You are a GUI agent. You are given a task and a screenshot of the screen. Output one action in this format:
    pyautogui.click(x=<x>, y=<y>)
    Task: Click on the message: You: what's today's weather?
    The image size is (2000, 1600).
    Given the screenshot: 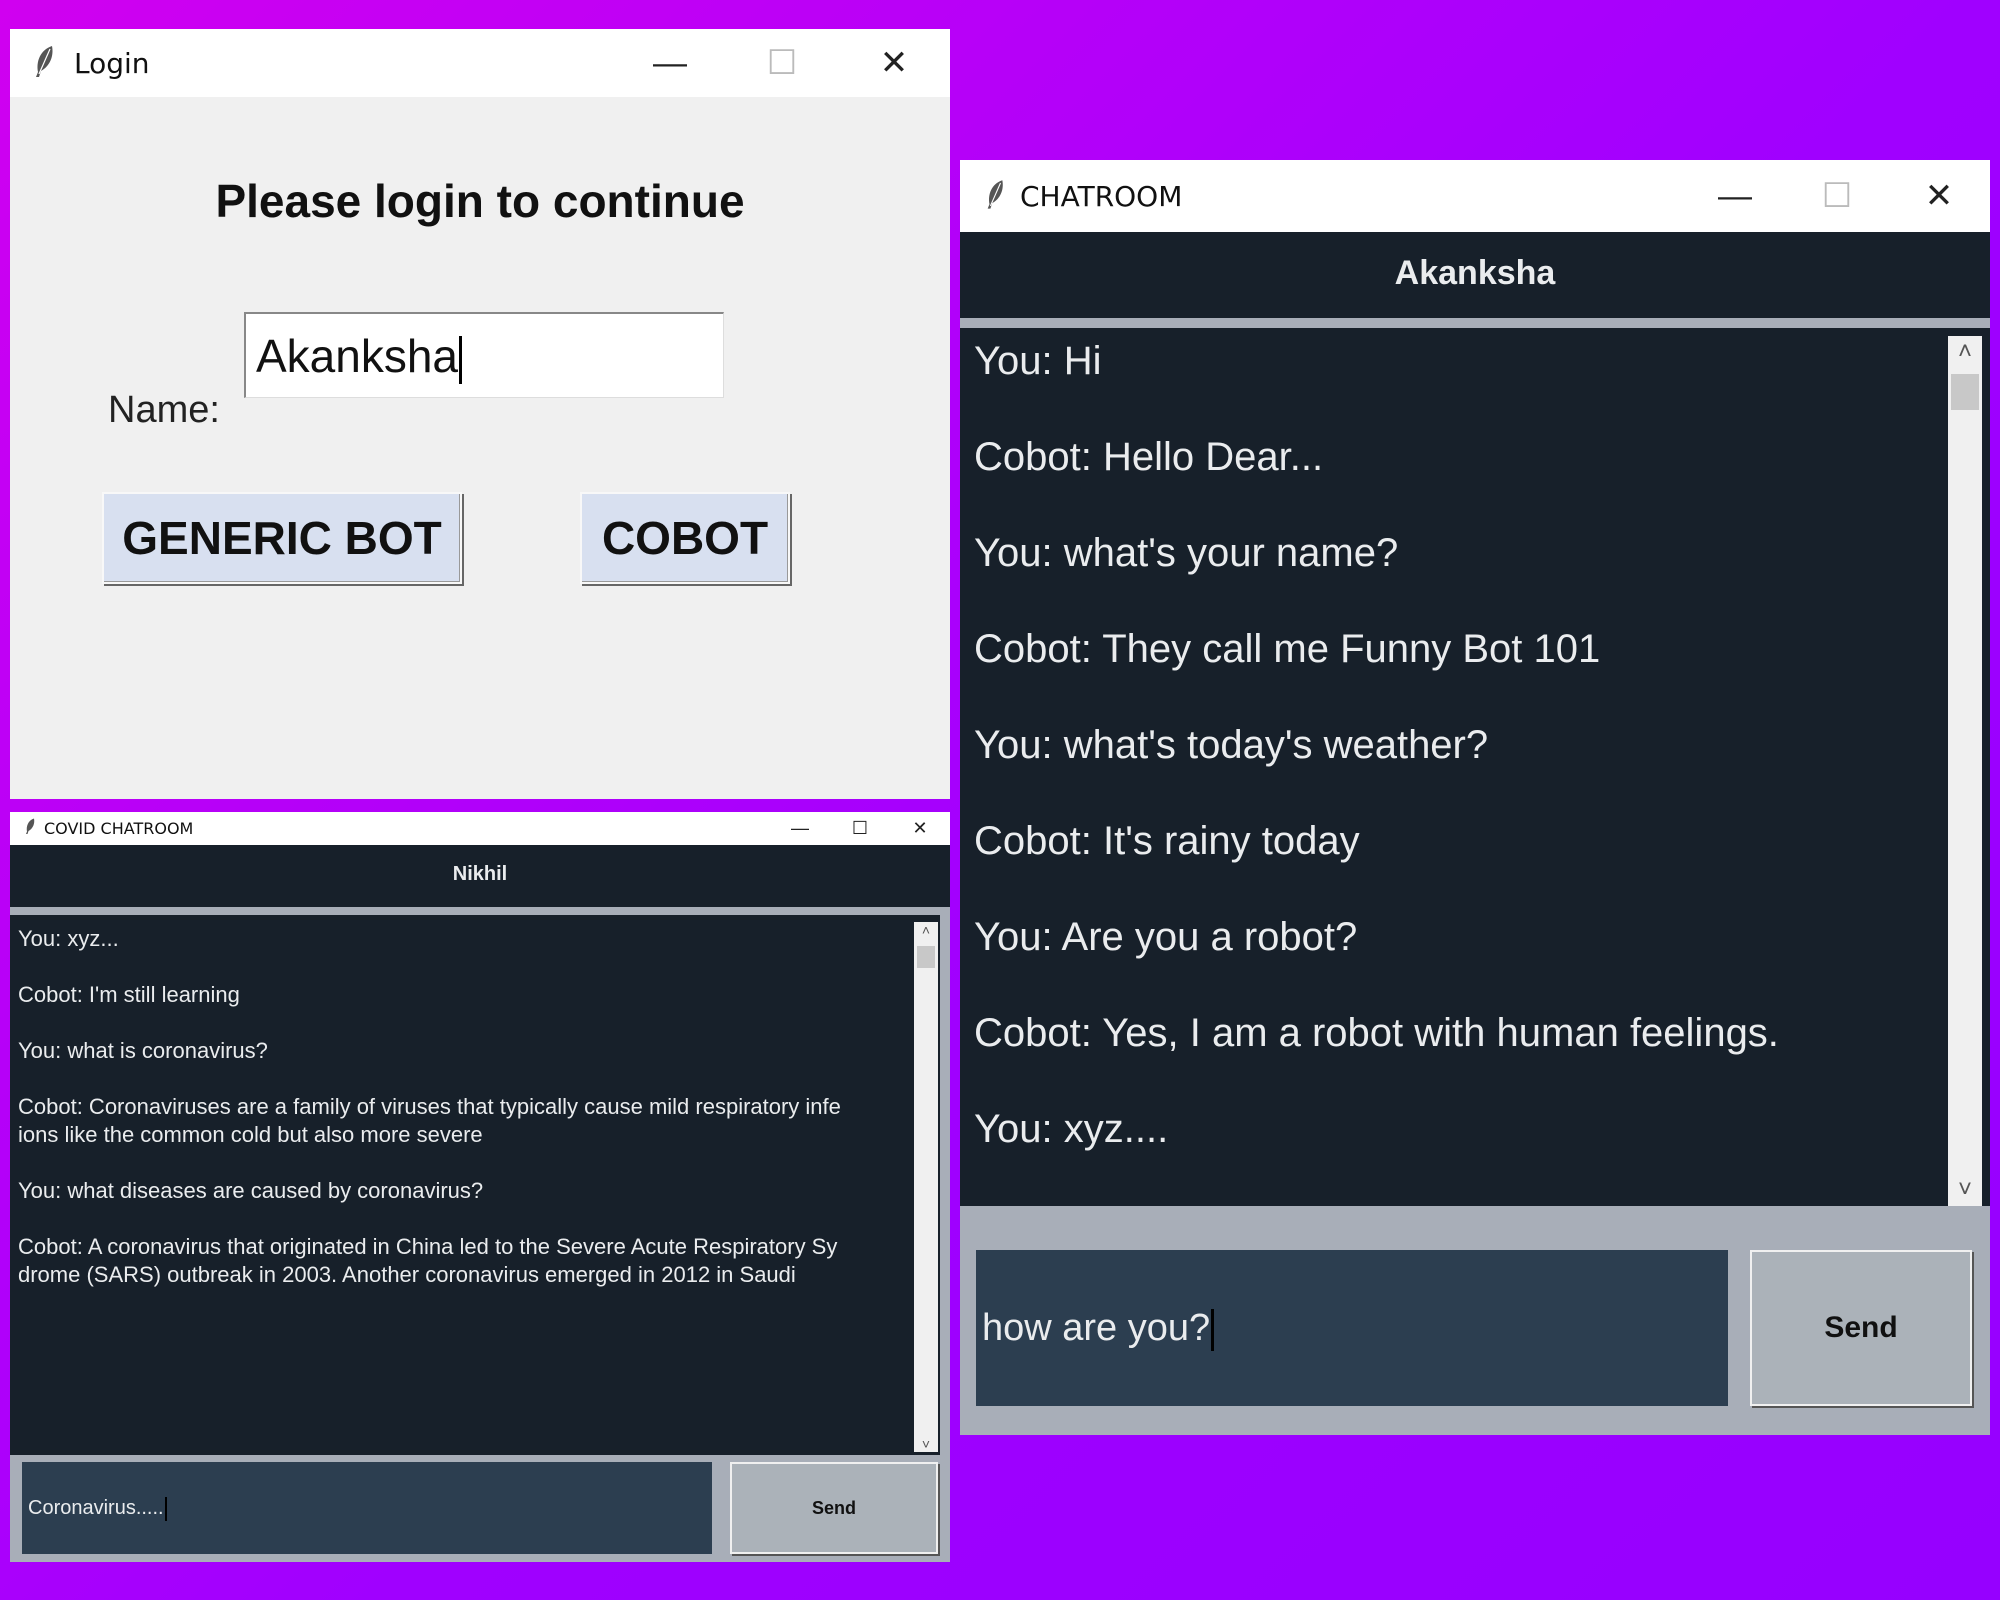 What is the action you would take?
    pyautogui.click(x=1231, y=745)
    